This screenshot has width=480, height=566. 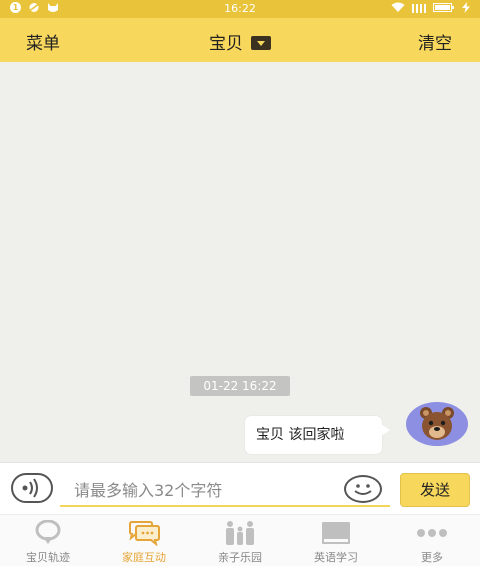 I want to click on tab-family-interaction: 家庭互动, so click(x=144, y=540).